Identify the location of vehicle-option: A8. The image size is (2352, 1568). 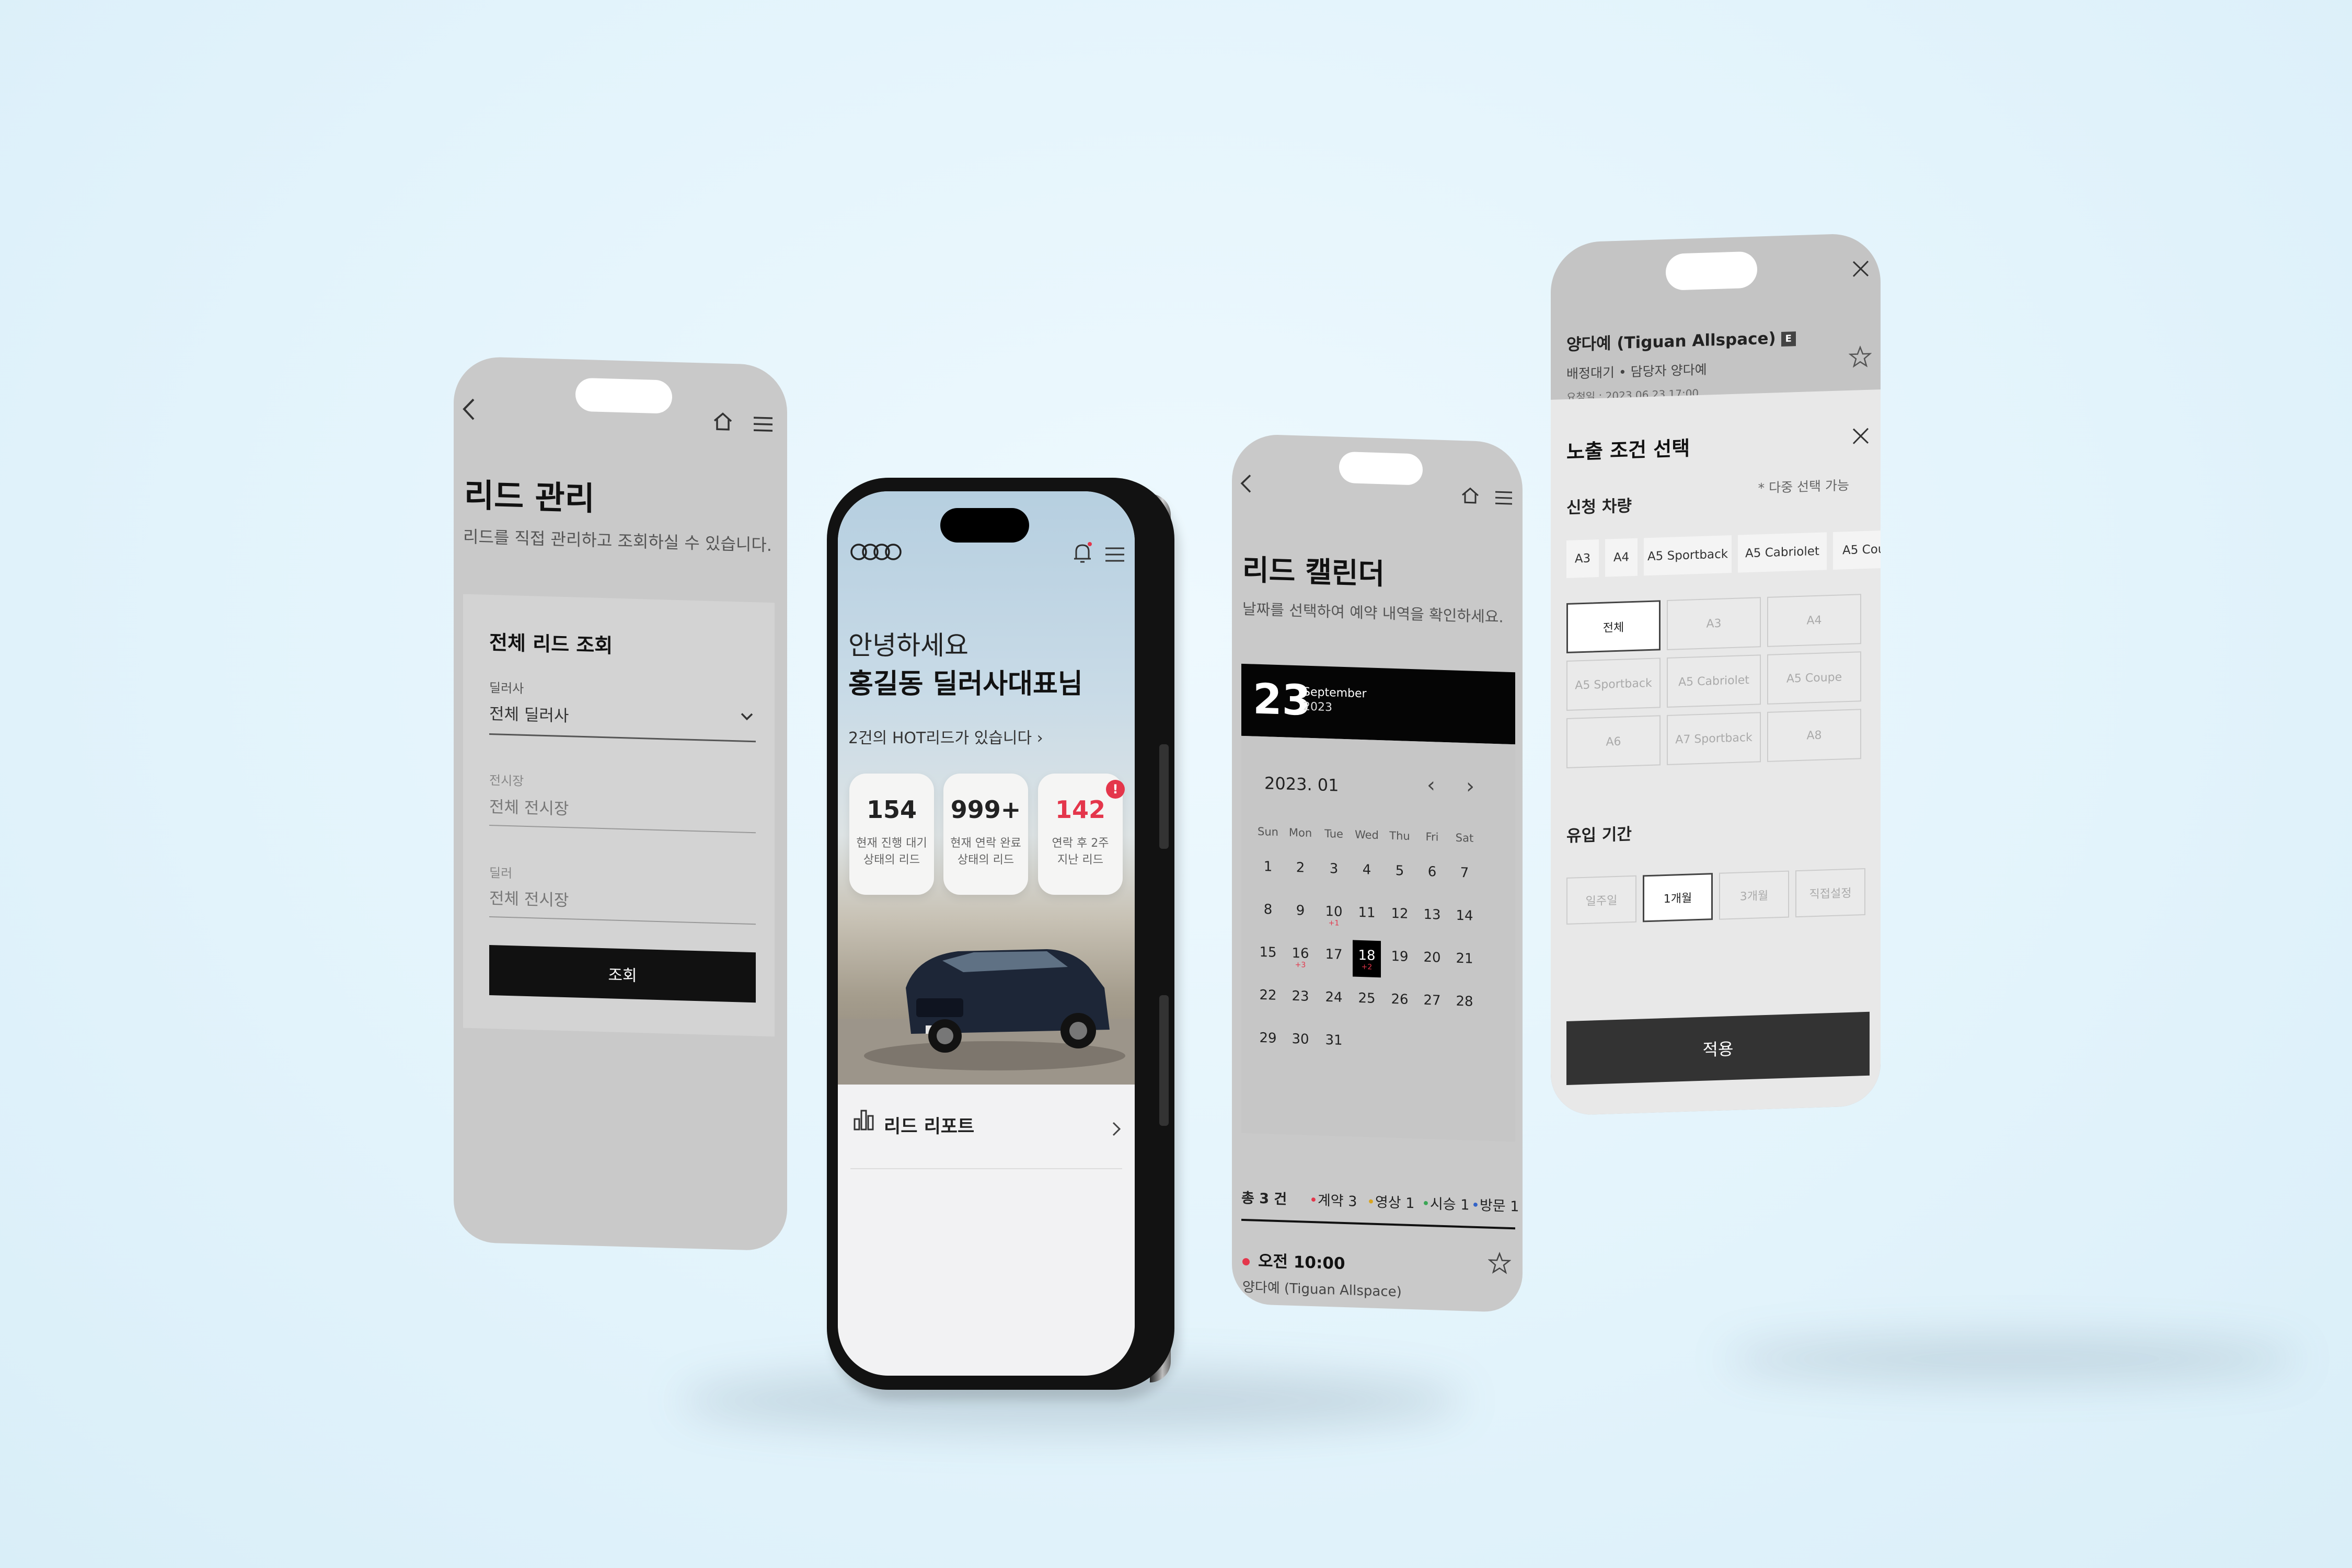
(1814, 735).